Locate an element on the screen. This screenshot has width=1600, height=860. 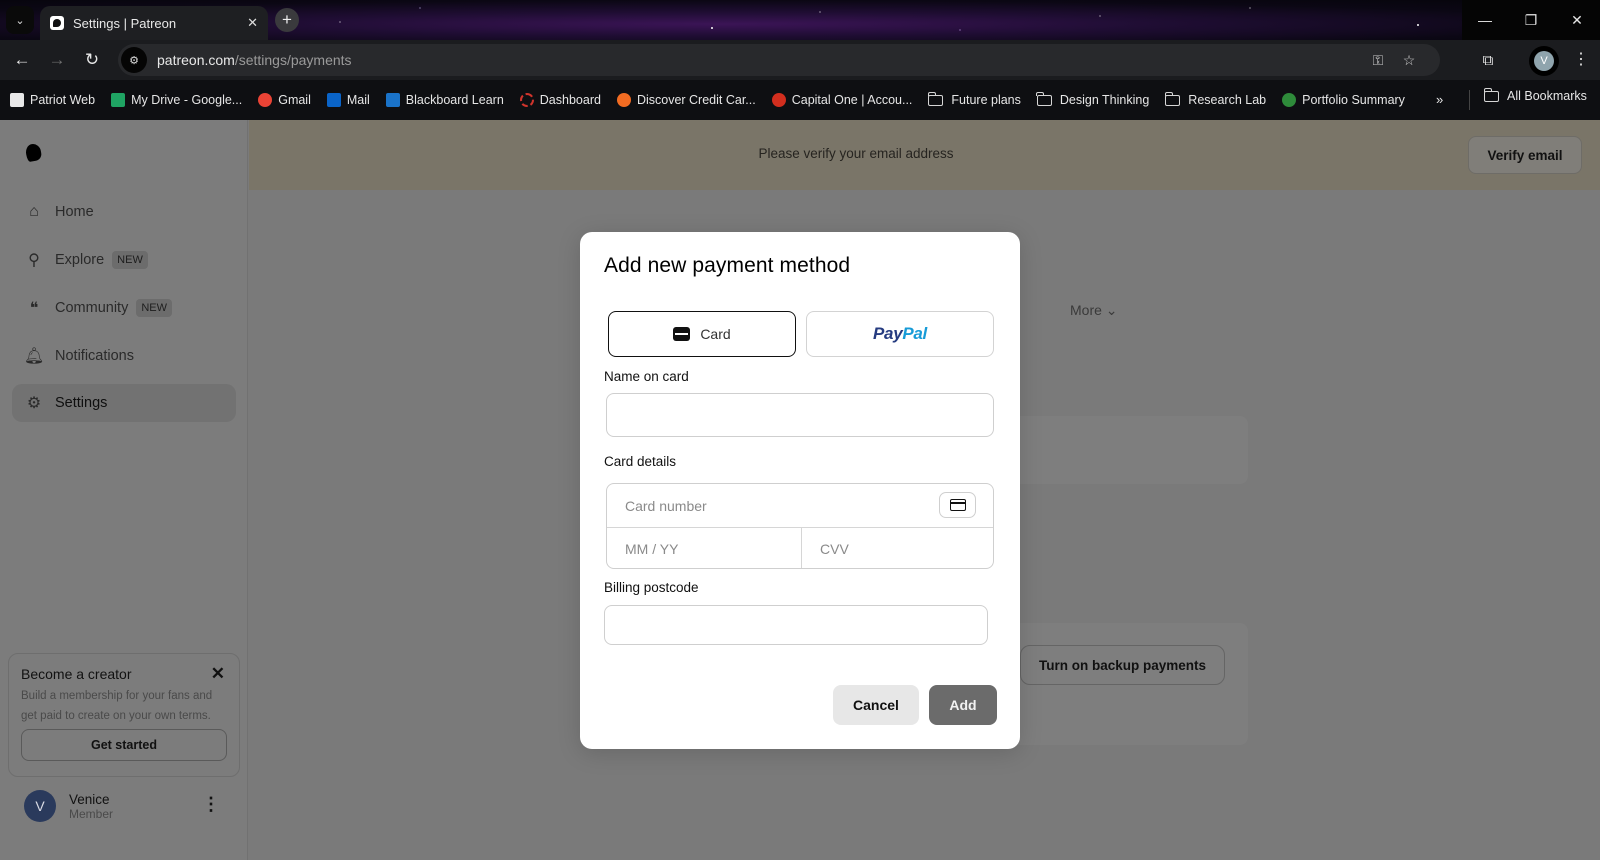
card-brand-indicator is located at coordinates (957, 505).